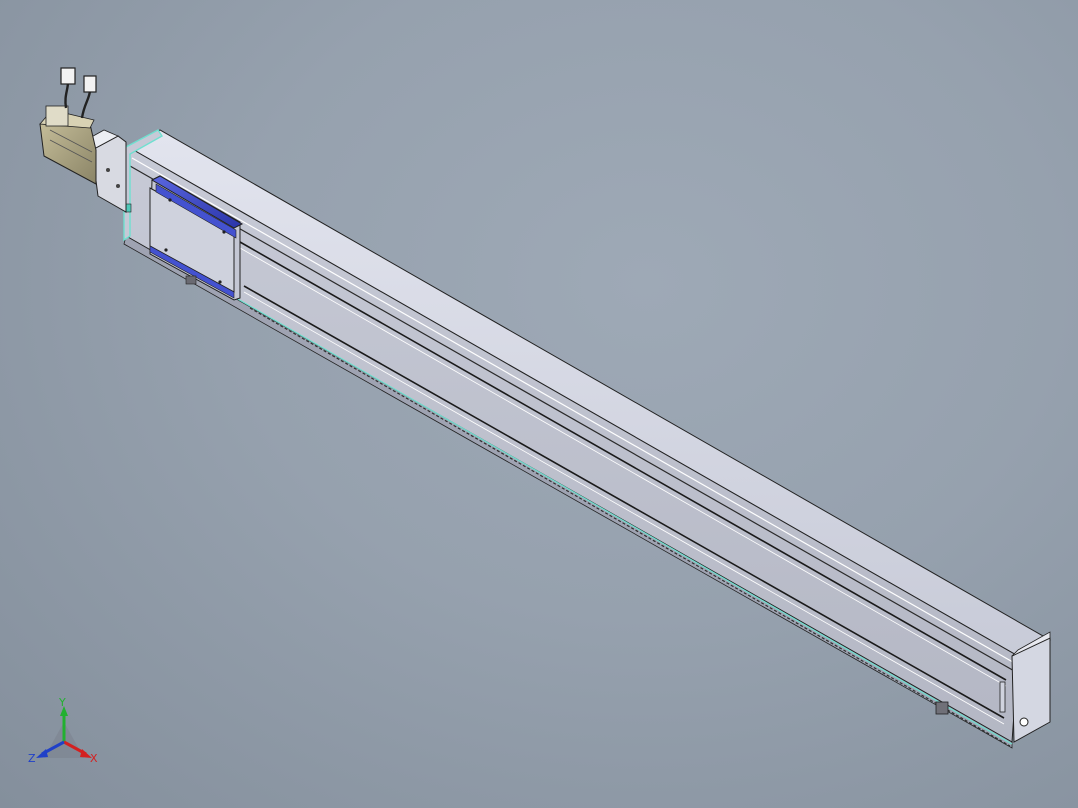 This screenshot has width=1078, height=808. What do you see at coordinates (942, 708) in the screenshot?
I see `bottom-bracket-right` at bounding box center [942, 708].